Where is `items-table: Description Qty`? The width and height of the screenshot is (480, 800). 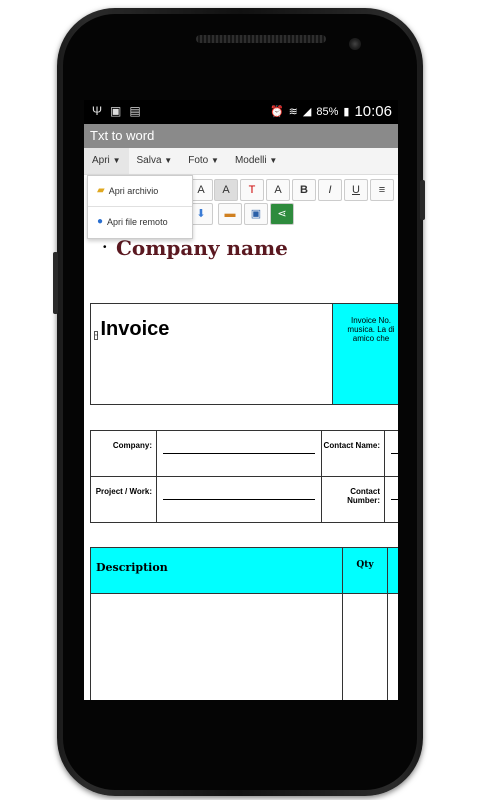
items-table: Description Qty is located at coordinates (244, 623).